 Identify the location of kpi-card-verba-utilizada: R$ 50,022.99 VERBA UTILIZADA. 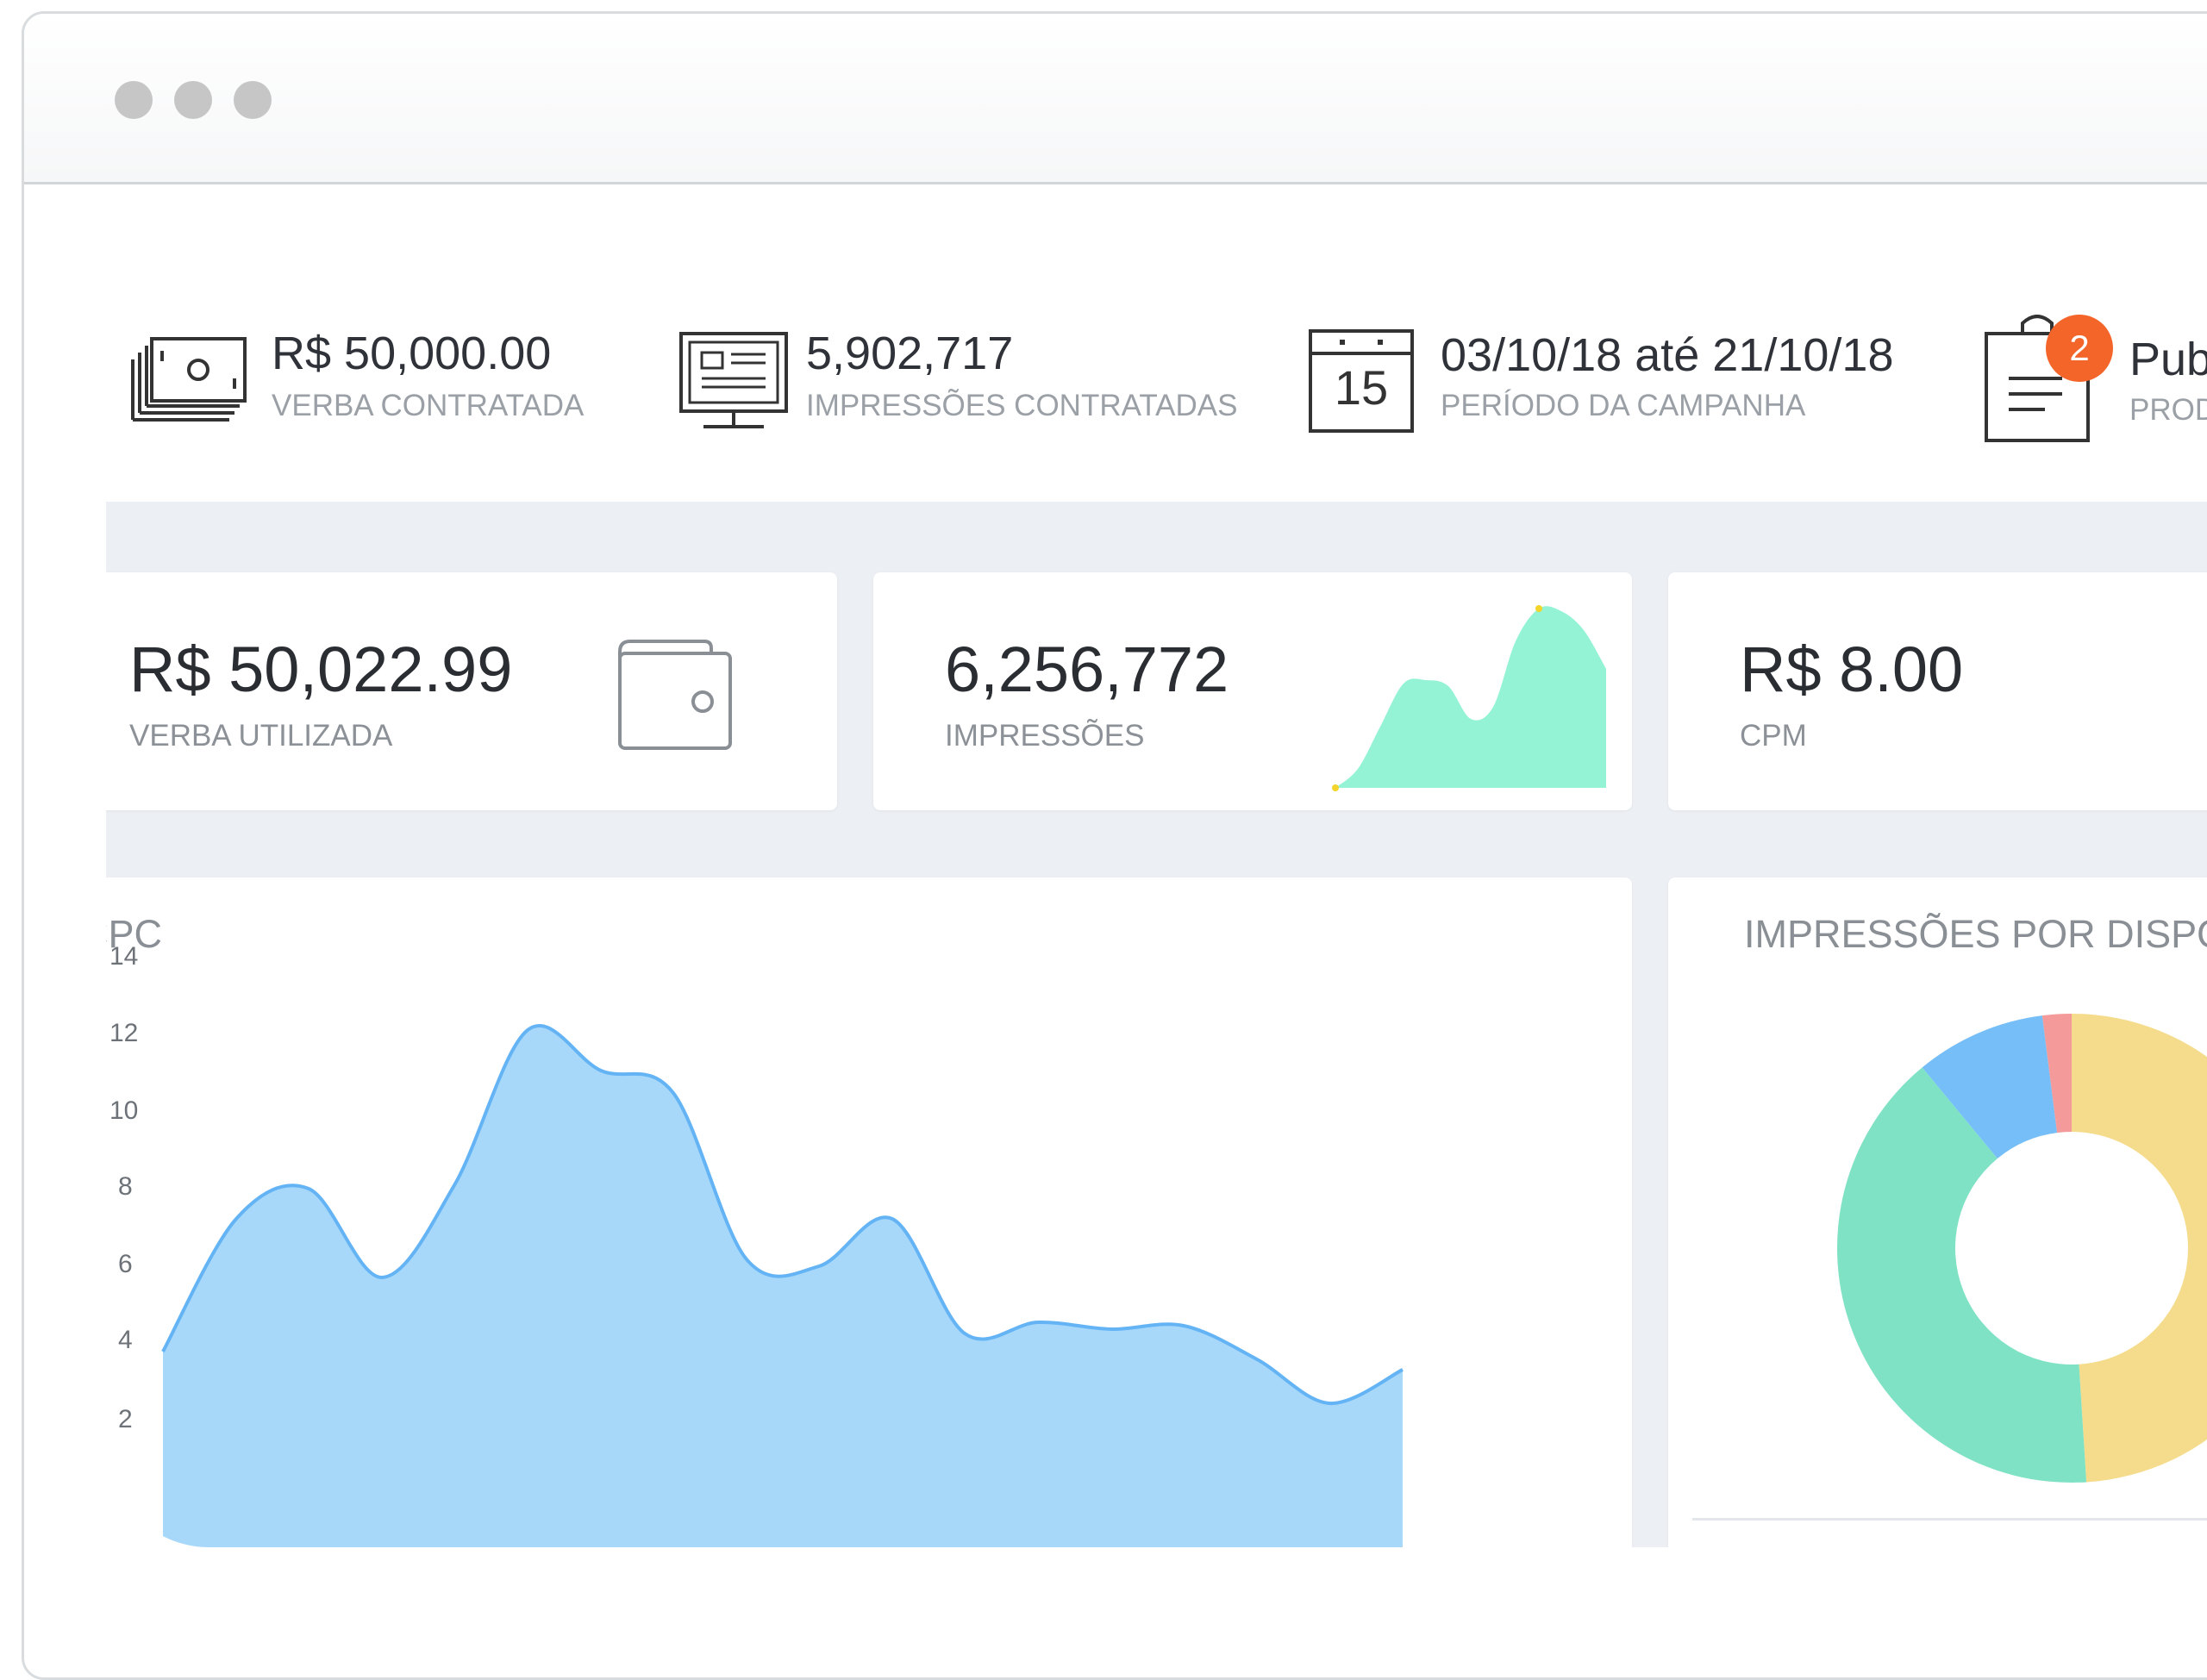
(471, 691).